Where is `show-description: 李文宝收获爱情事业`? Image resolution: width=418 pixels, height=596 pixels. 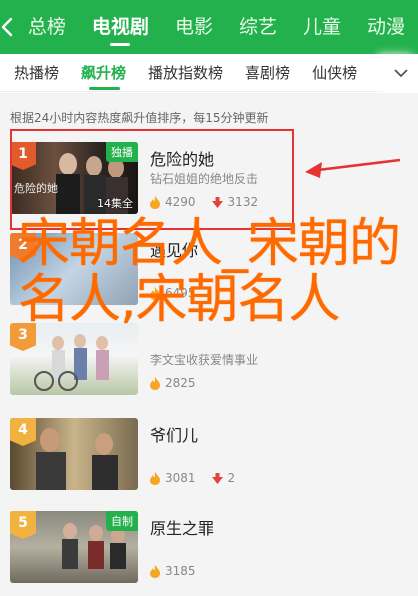 show-description: 李文宝收获爱情事业 is located at coordinates (204, 360).